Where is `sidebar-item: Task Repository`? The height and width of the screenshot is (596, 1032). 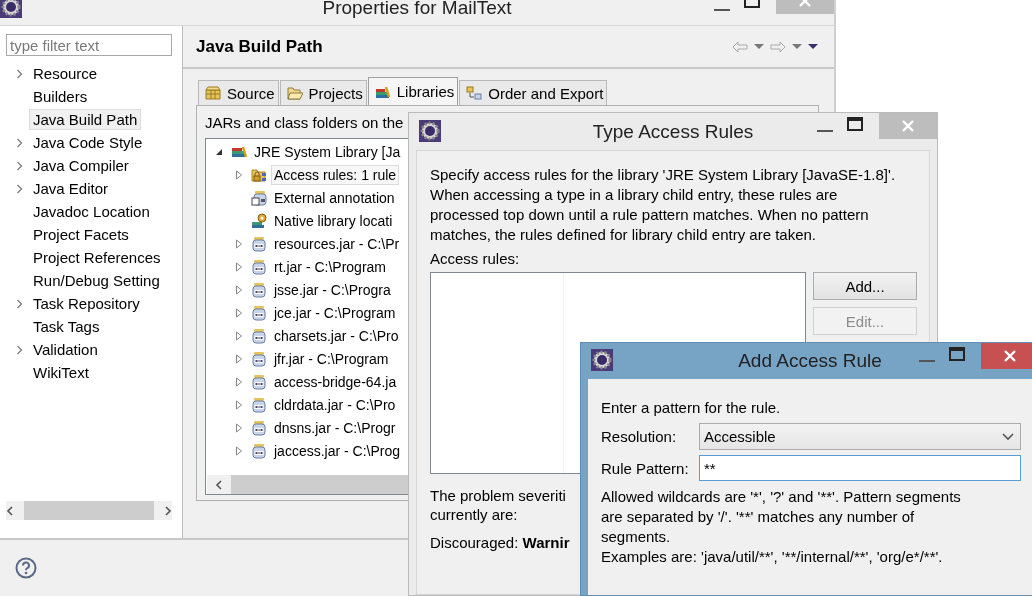
sidebar-item: Task Repository is located at coordinates (86, 303).